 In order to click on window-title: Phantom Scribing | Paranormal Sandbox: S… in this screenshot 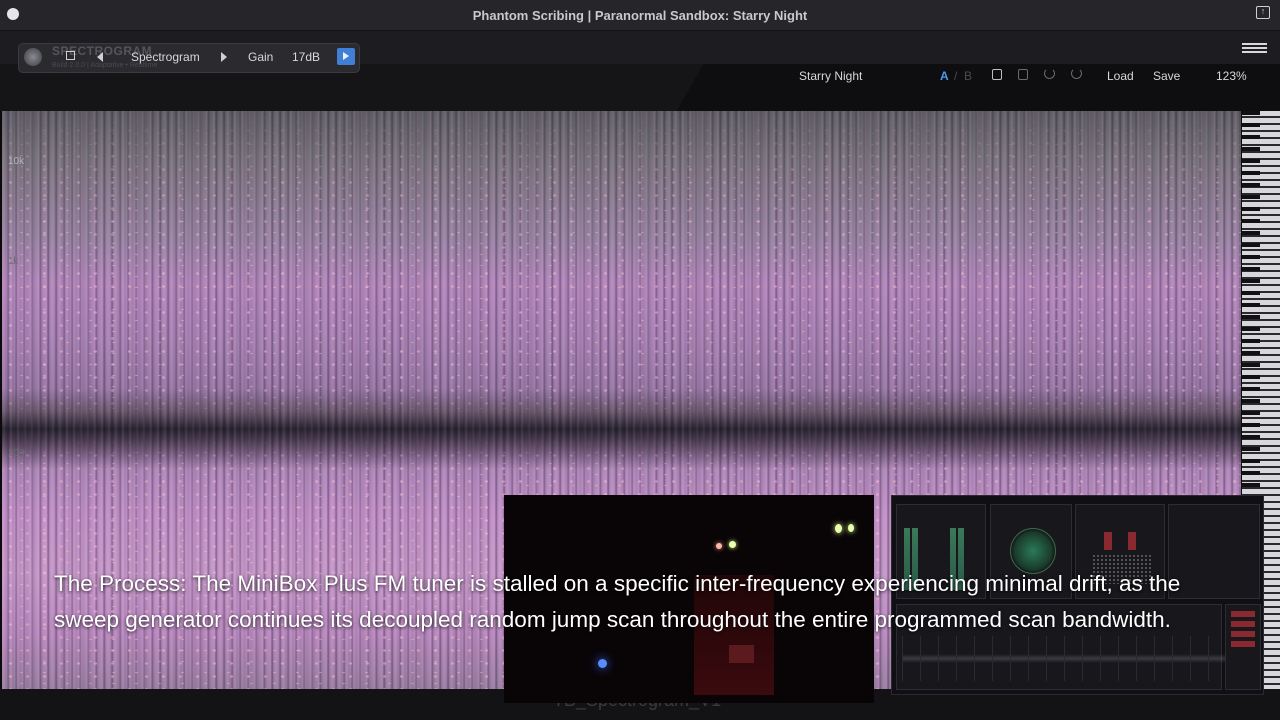, I will do `click(640, 15)`.